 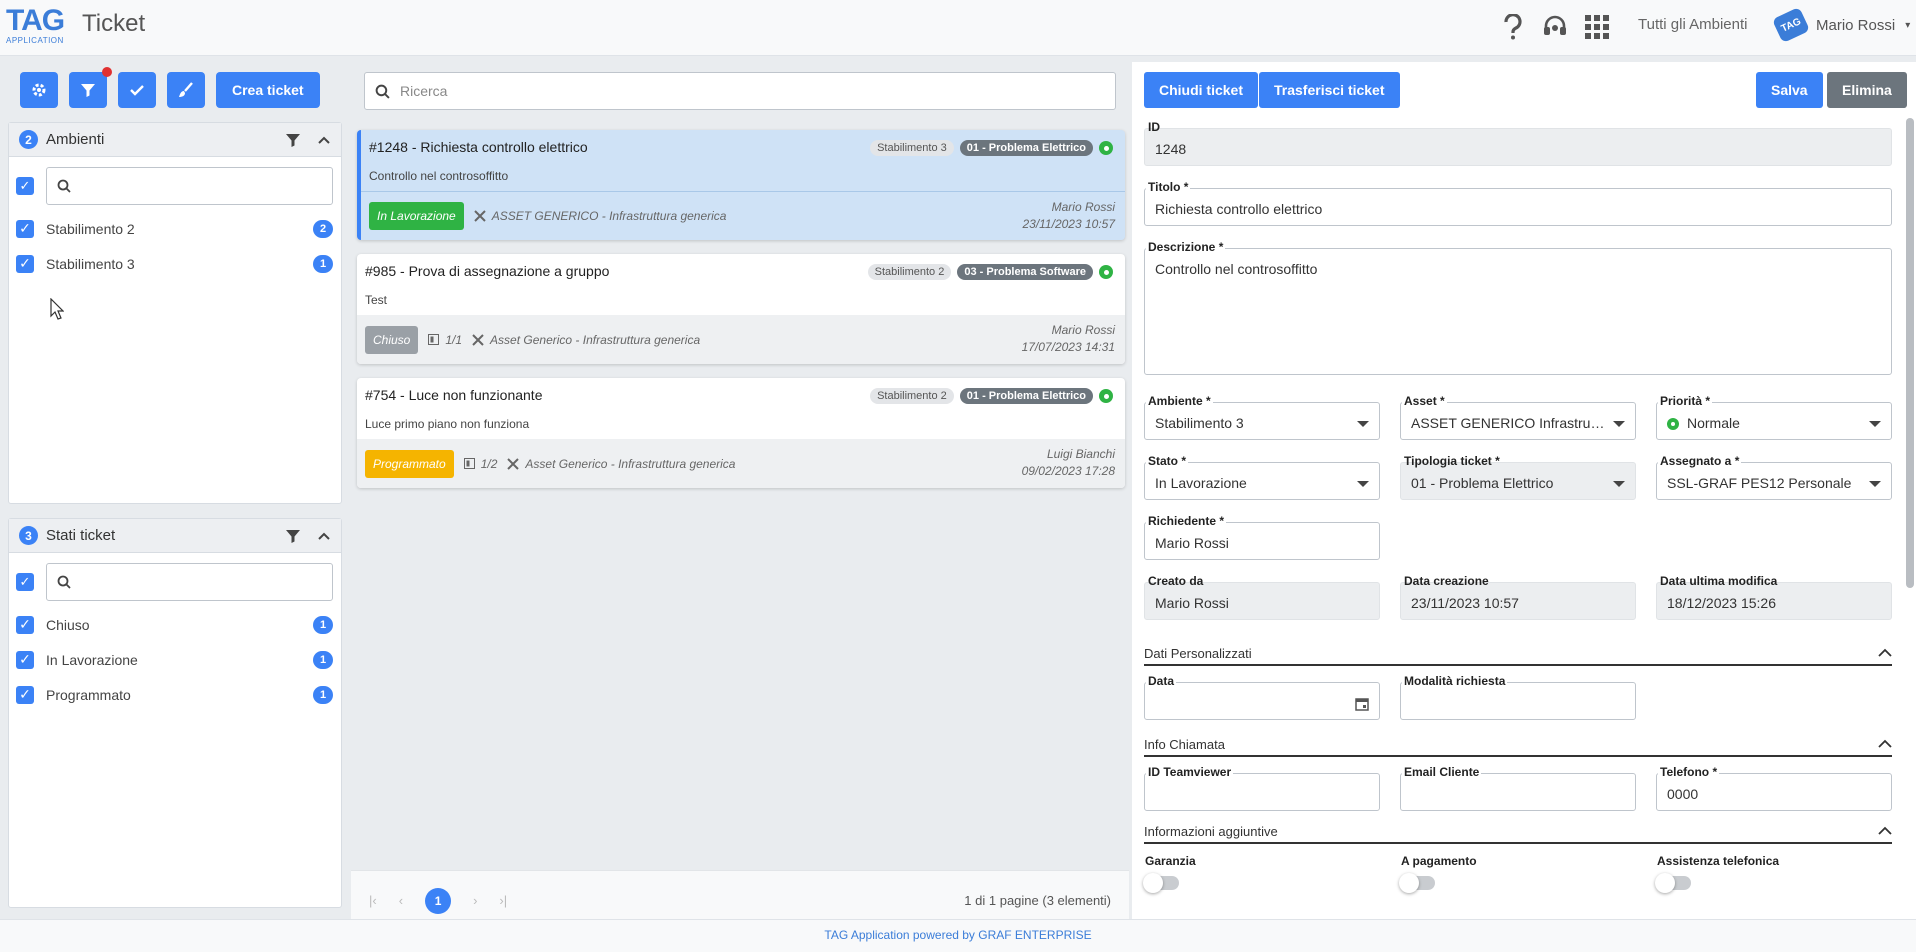 I want to click on save-button: Salva, so click(x=1789, y=90).